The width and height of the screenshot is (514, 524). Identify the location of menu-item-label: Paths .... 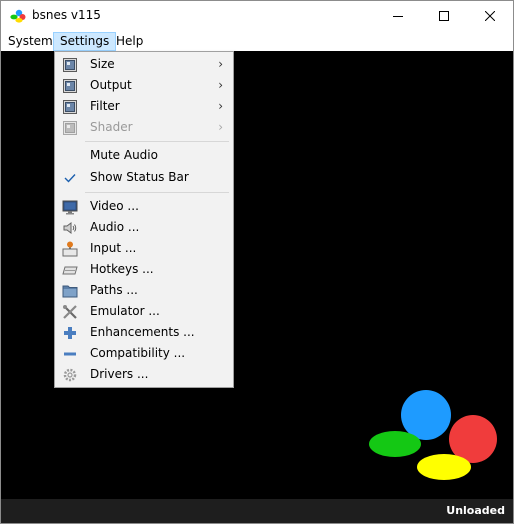
(114, 290).